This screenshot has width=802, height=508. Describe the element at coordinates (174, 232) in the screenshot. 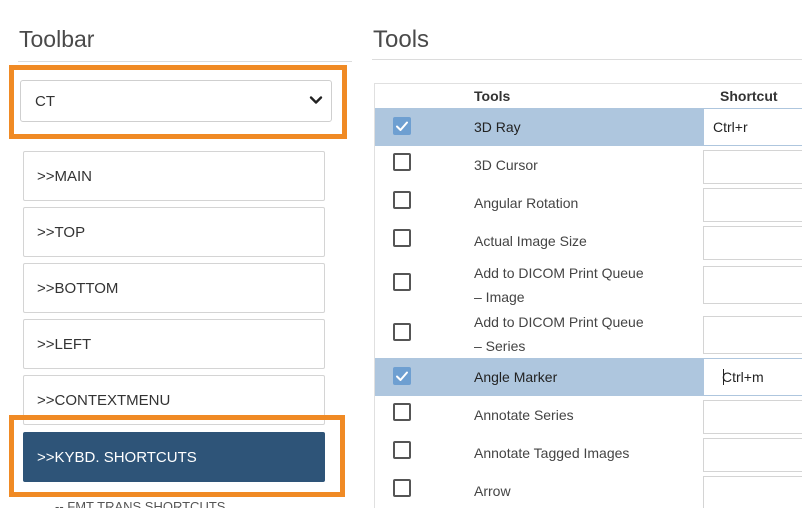

I see `toolbar-button-top: >>TOP` at that location.